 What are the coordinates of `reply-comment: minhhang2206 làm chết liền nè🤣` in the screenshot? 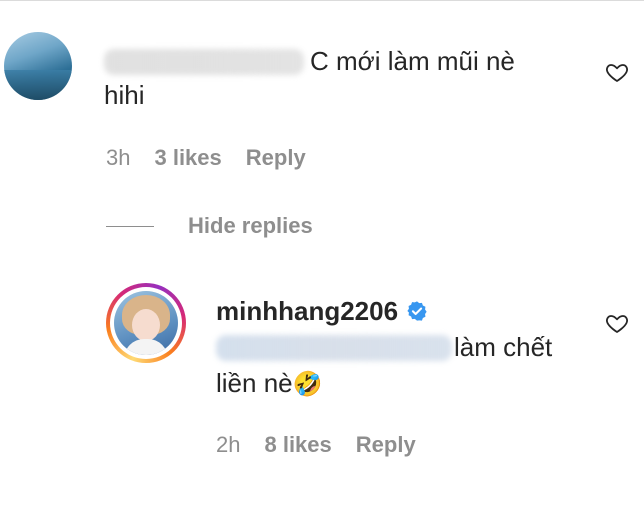 It's located at (401, 348).